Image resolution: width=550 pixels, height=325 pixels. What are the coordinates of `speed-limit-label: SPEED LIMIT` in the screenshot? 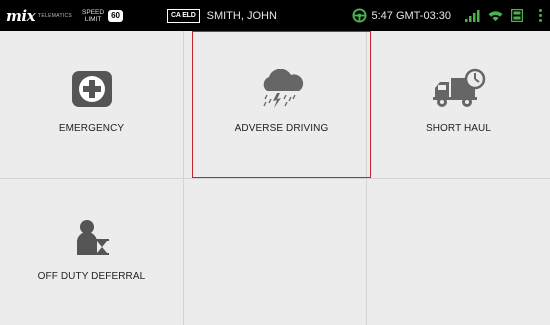 It's located at (93, 16).